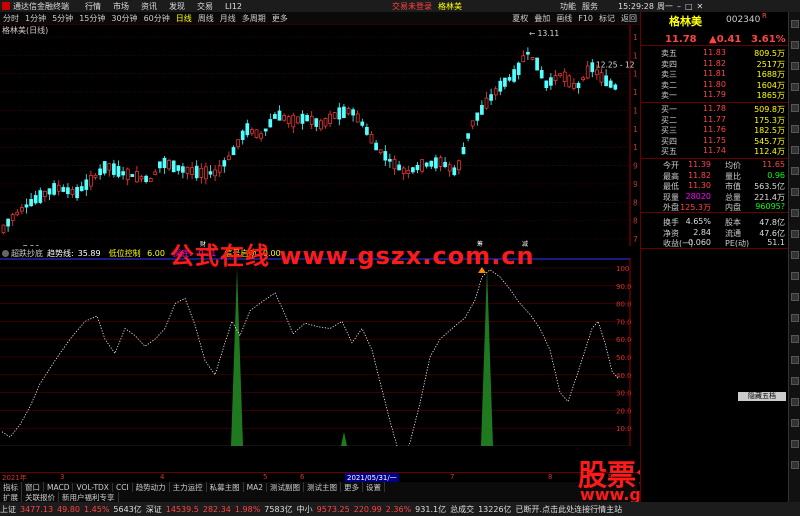  What do you see at coordinates (256, 487) in the screenshot?
I see `indicator-tab: MA2` at bounding box center [256, 487].